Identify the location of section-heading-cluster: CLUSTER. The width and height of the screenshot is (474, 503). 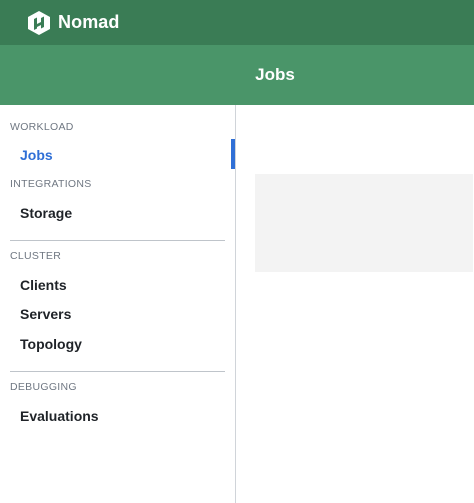
(36, 256).